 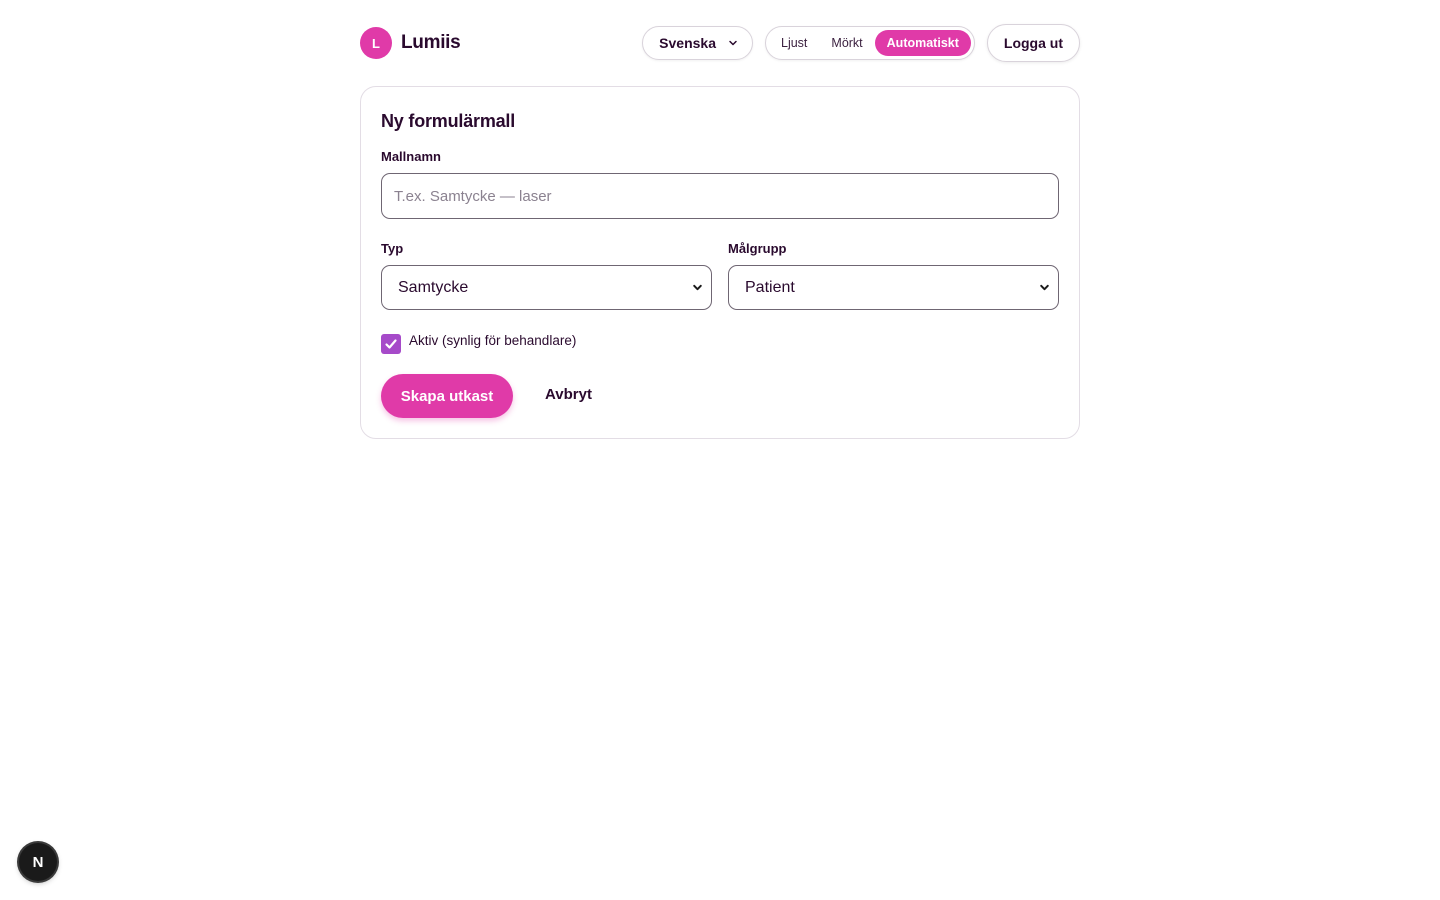 I want to click on cancel-button: Avbryt, so click(x=568, y=394).